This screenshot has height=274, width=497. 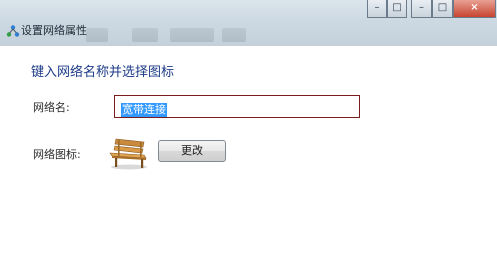 I want to click on window-controls: – □ ×, so click(x=453, y=9).